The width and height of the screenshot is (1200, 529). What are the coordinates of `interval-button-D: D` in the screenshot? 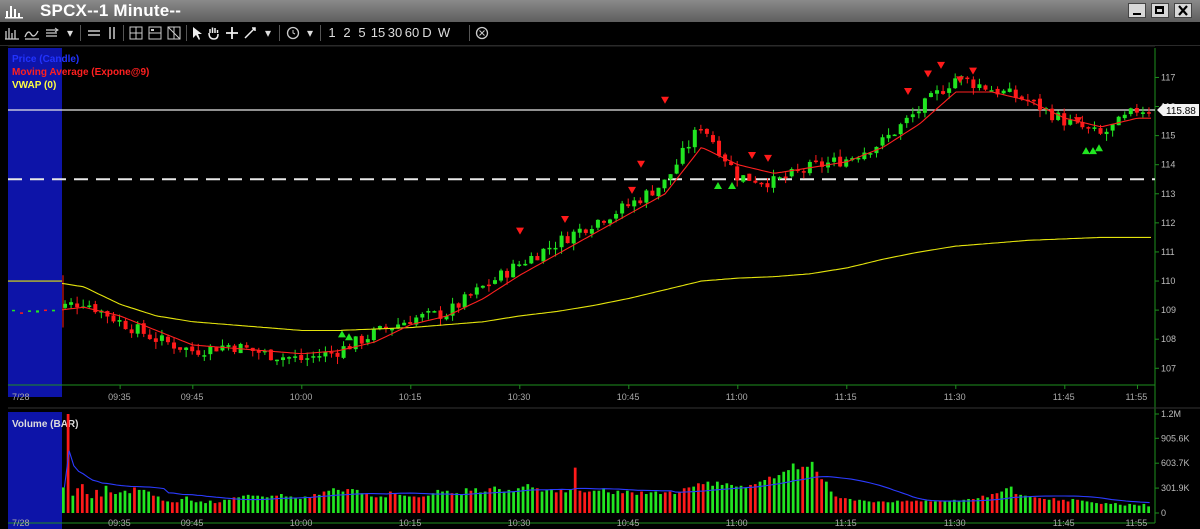 It's located at (427, 33).